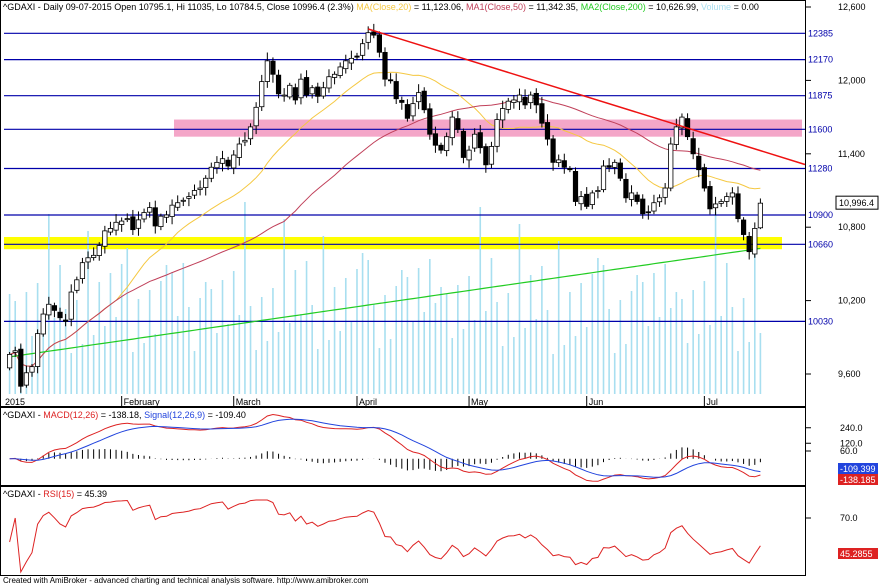 Image resolution: width=880 pixels, height=587 pixels. What do you see at coordinates (849, 451) in the screenshot?
I see `macd-tick-label: 60.0` at bounding box center [849, 451].